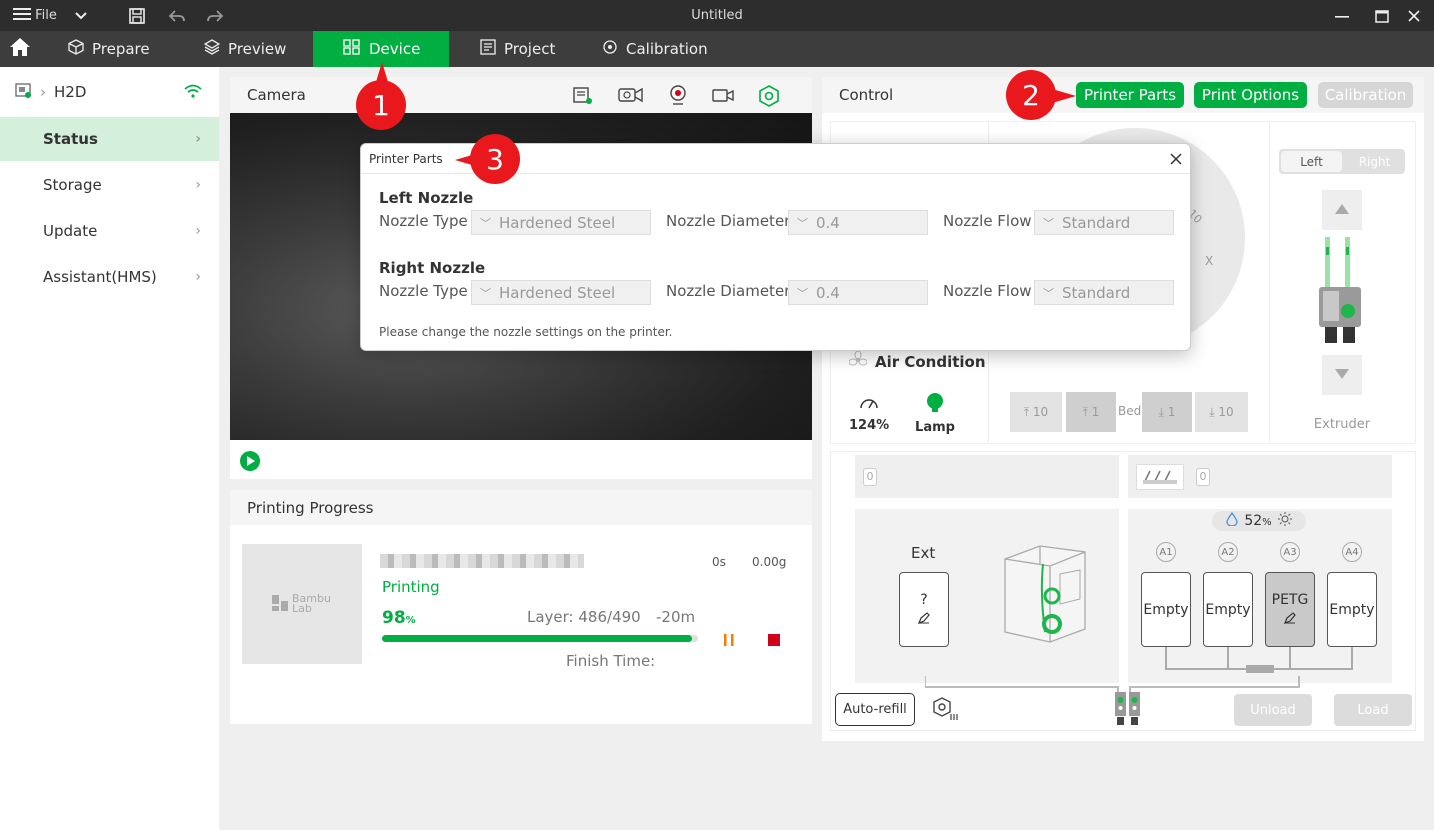 The width and height of the screenshot is (1434, 830). Describe the element at coordinates (769, 562) in the screenshot. I see `filament-weight: 0.00g` at that location.